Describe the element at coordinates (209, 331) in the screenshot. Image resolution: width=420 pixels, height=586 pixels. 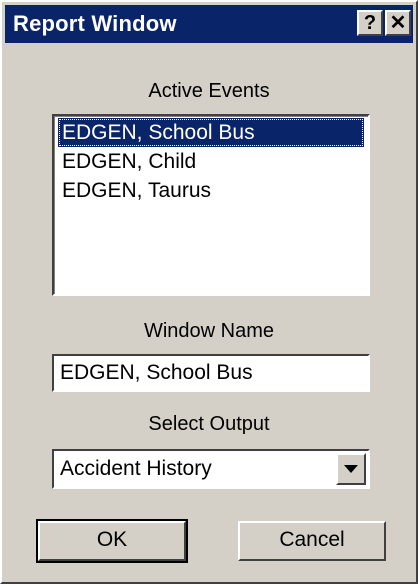
I see `window-name-label: Window Name` at that location.